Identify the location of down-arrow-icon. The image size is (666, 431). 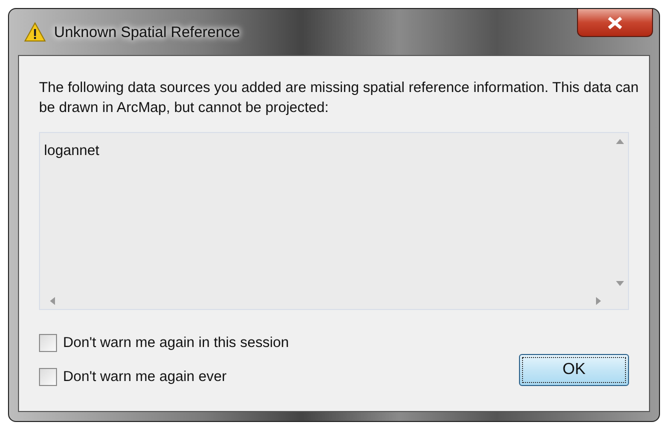
(620, 283).